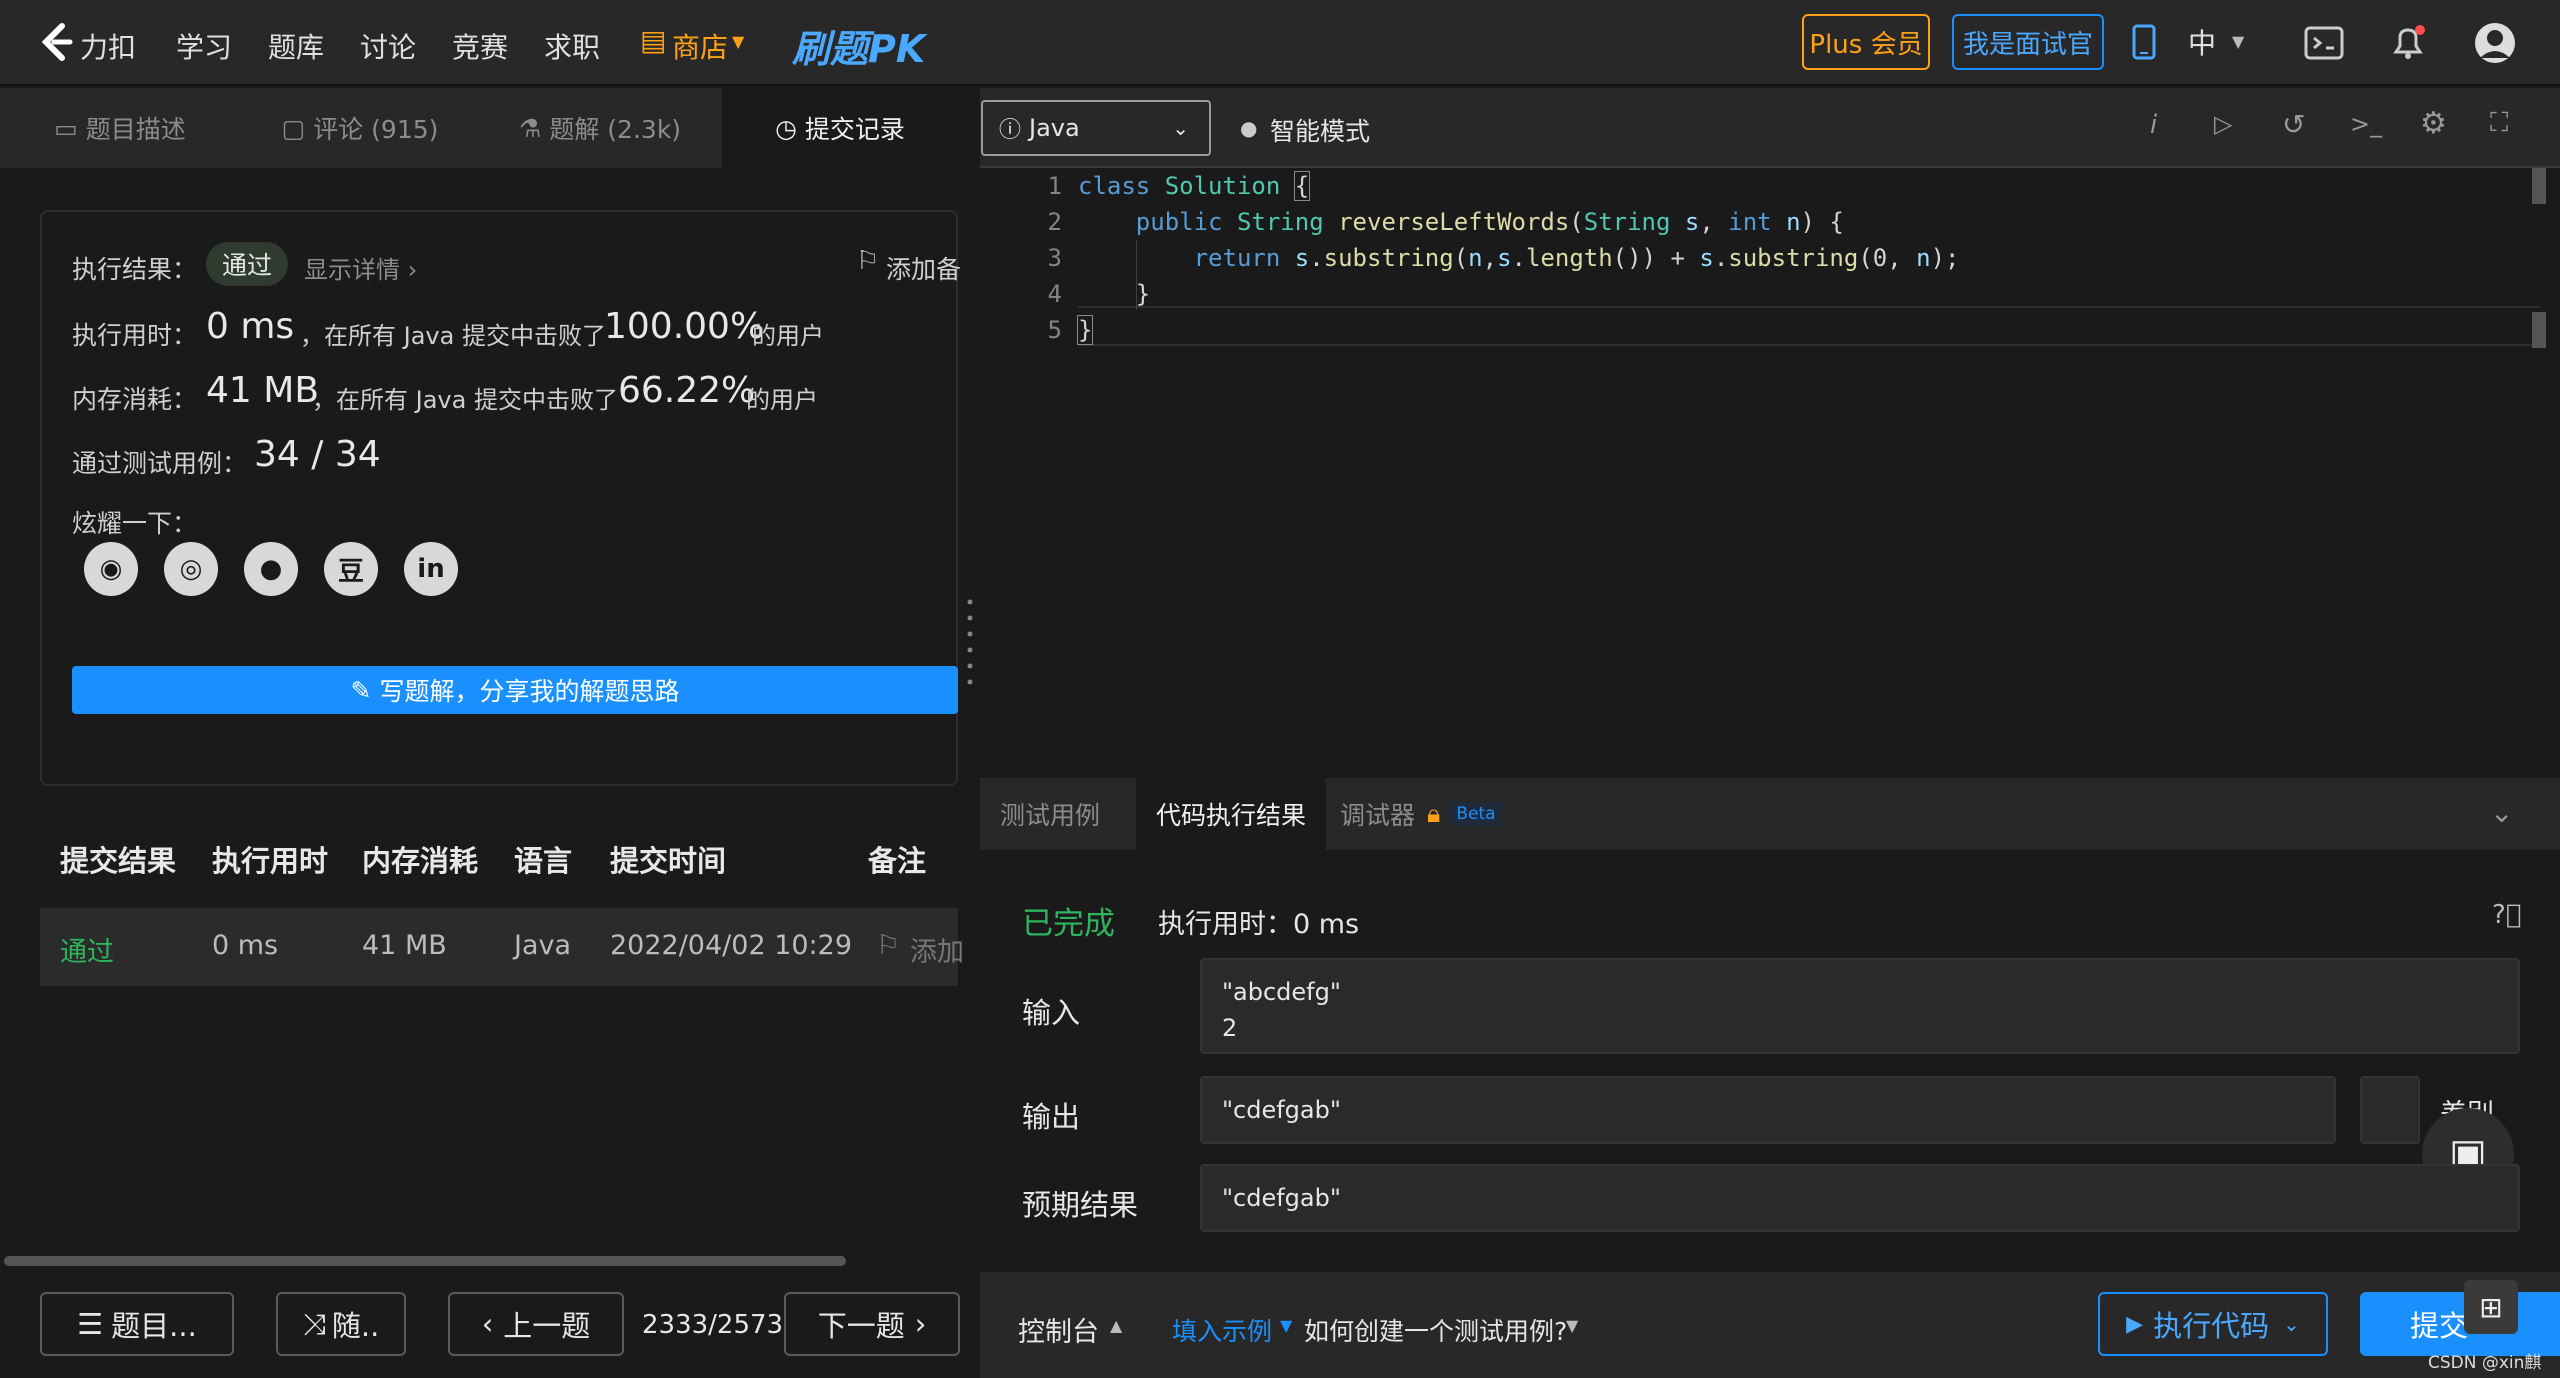  Describe the element at coordinates (543, 861) in the screenshot. I see `col-header-language: 语言` at that location.